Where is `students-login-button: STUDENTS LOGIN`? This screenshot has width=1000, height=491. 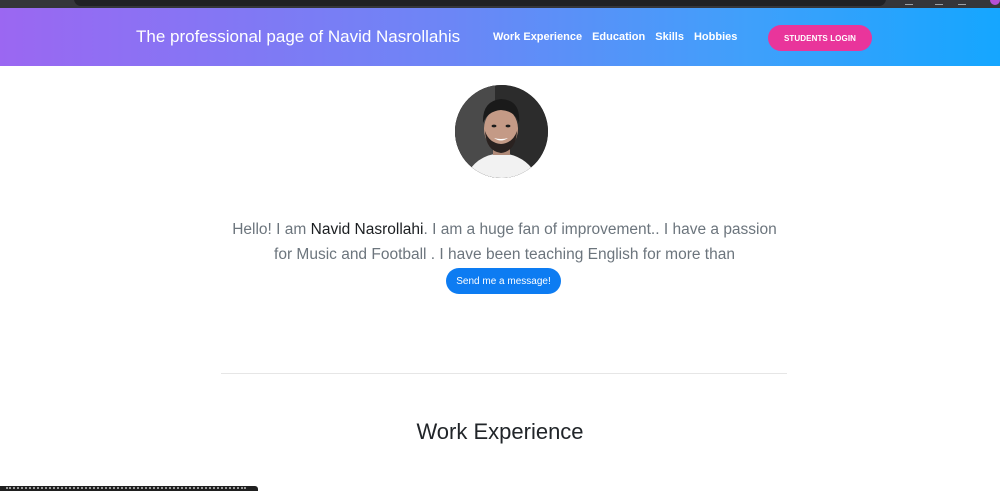
students-login-button: STUDENTS LOGIN is located at coordinates (820, 38).